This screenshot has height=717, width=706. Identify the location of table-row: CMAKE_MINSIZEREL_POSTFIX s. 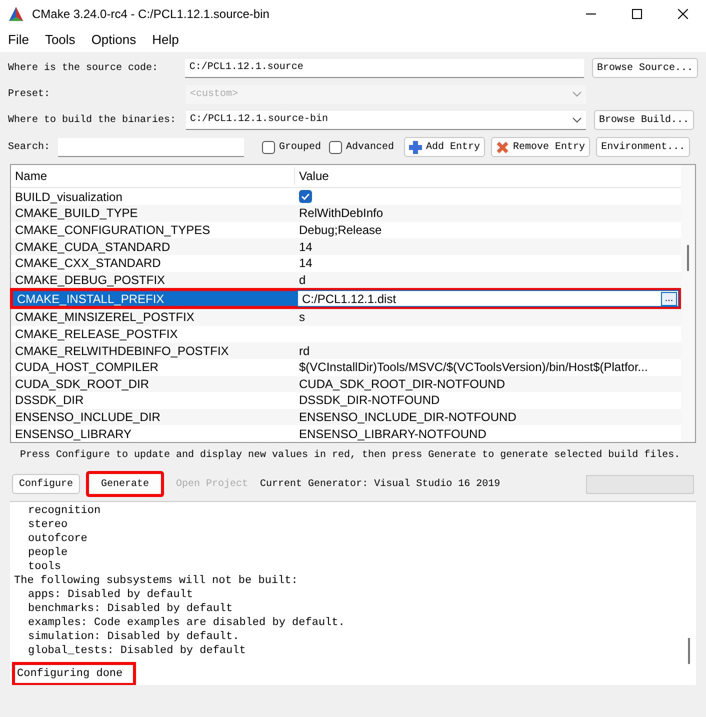
(346, 317).